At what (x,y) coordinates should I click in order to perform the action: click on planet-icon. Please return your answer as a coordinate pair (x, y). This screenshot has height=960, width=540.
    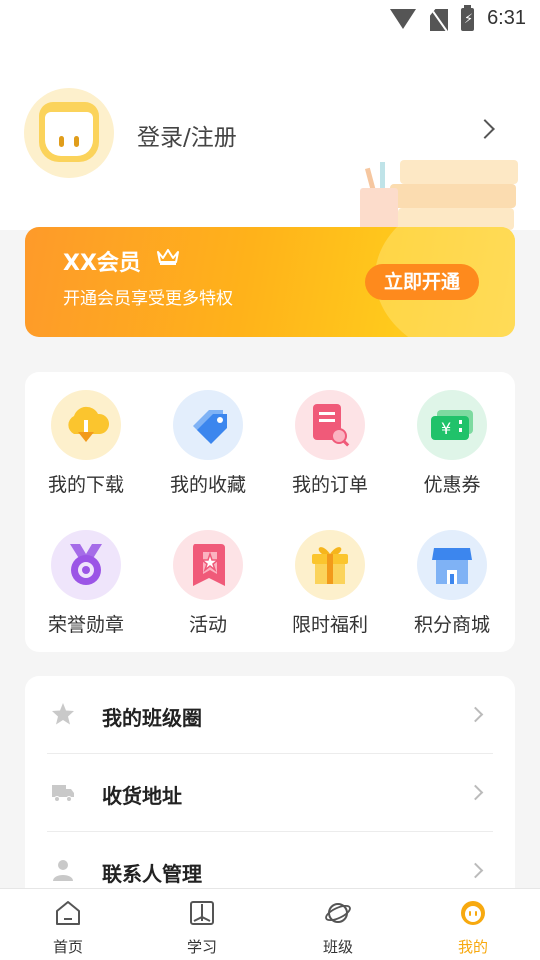
    Looking at the image, I should click on (338, 913).